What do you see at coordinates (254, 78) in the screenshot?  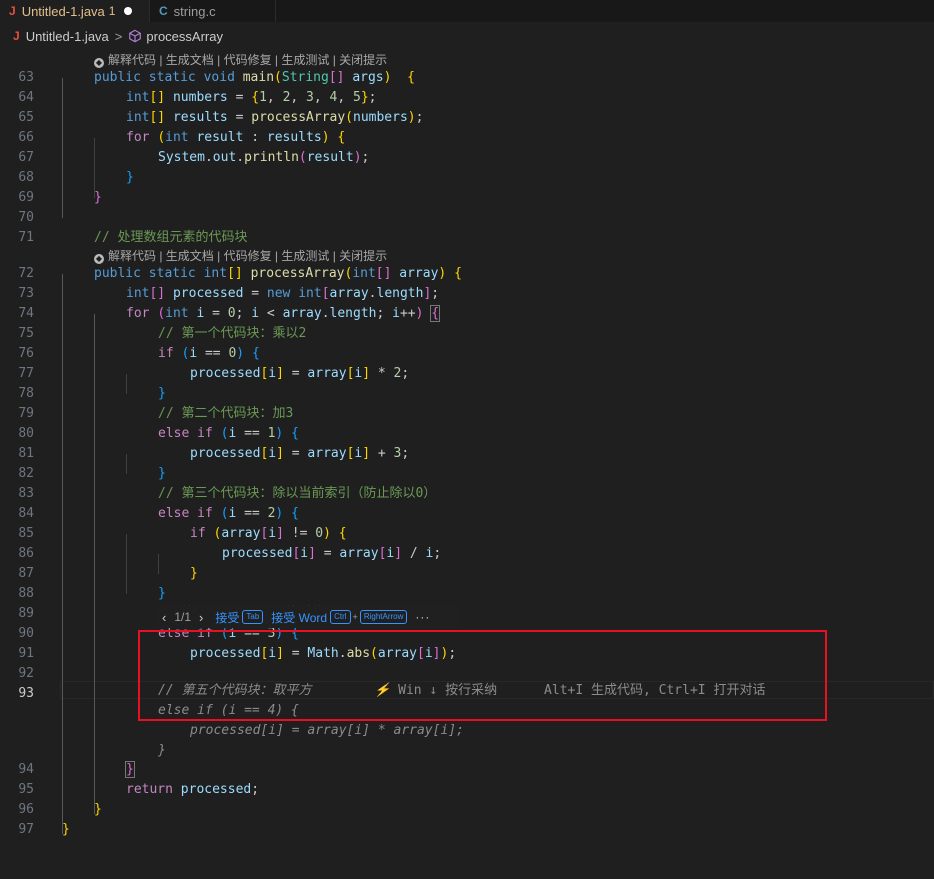 I see `code-line: public static void main(String[] args) {` at bounding box center [254, 78].